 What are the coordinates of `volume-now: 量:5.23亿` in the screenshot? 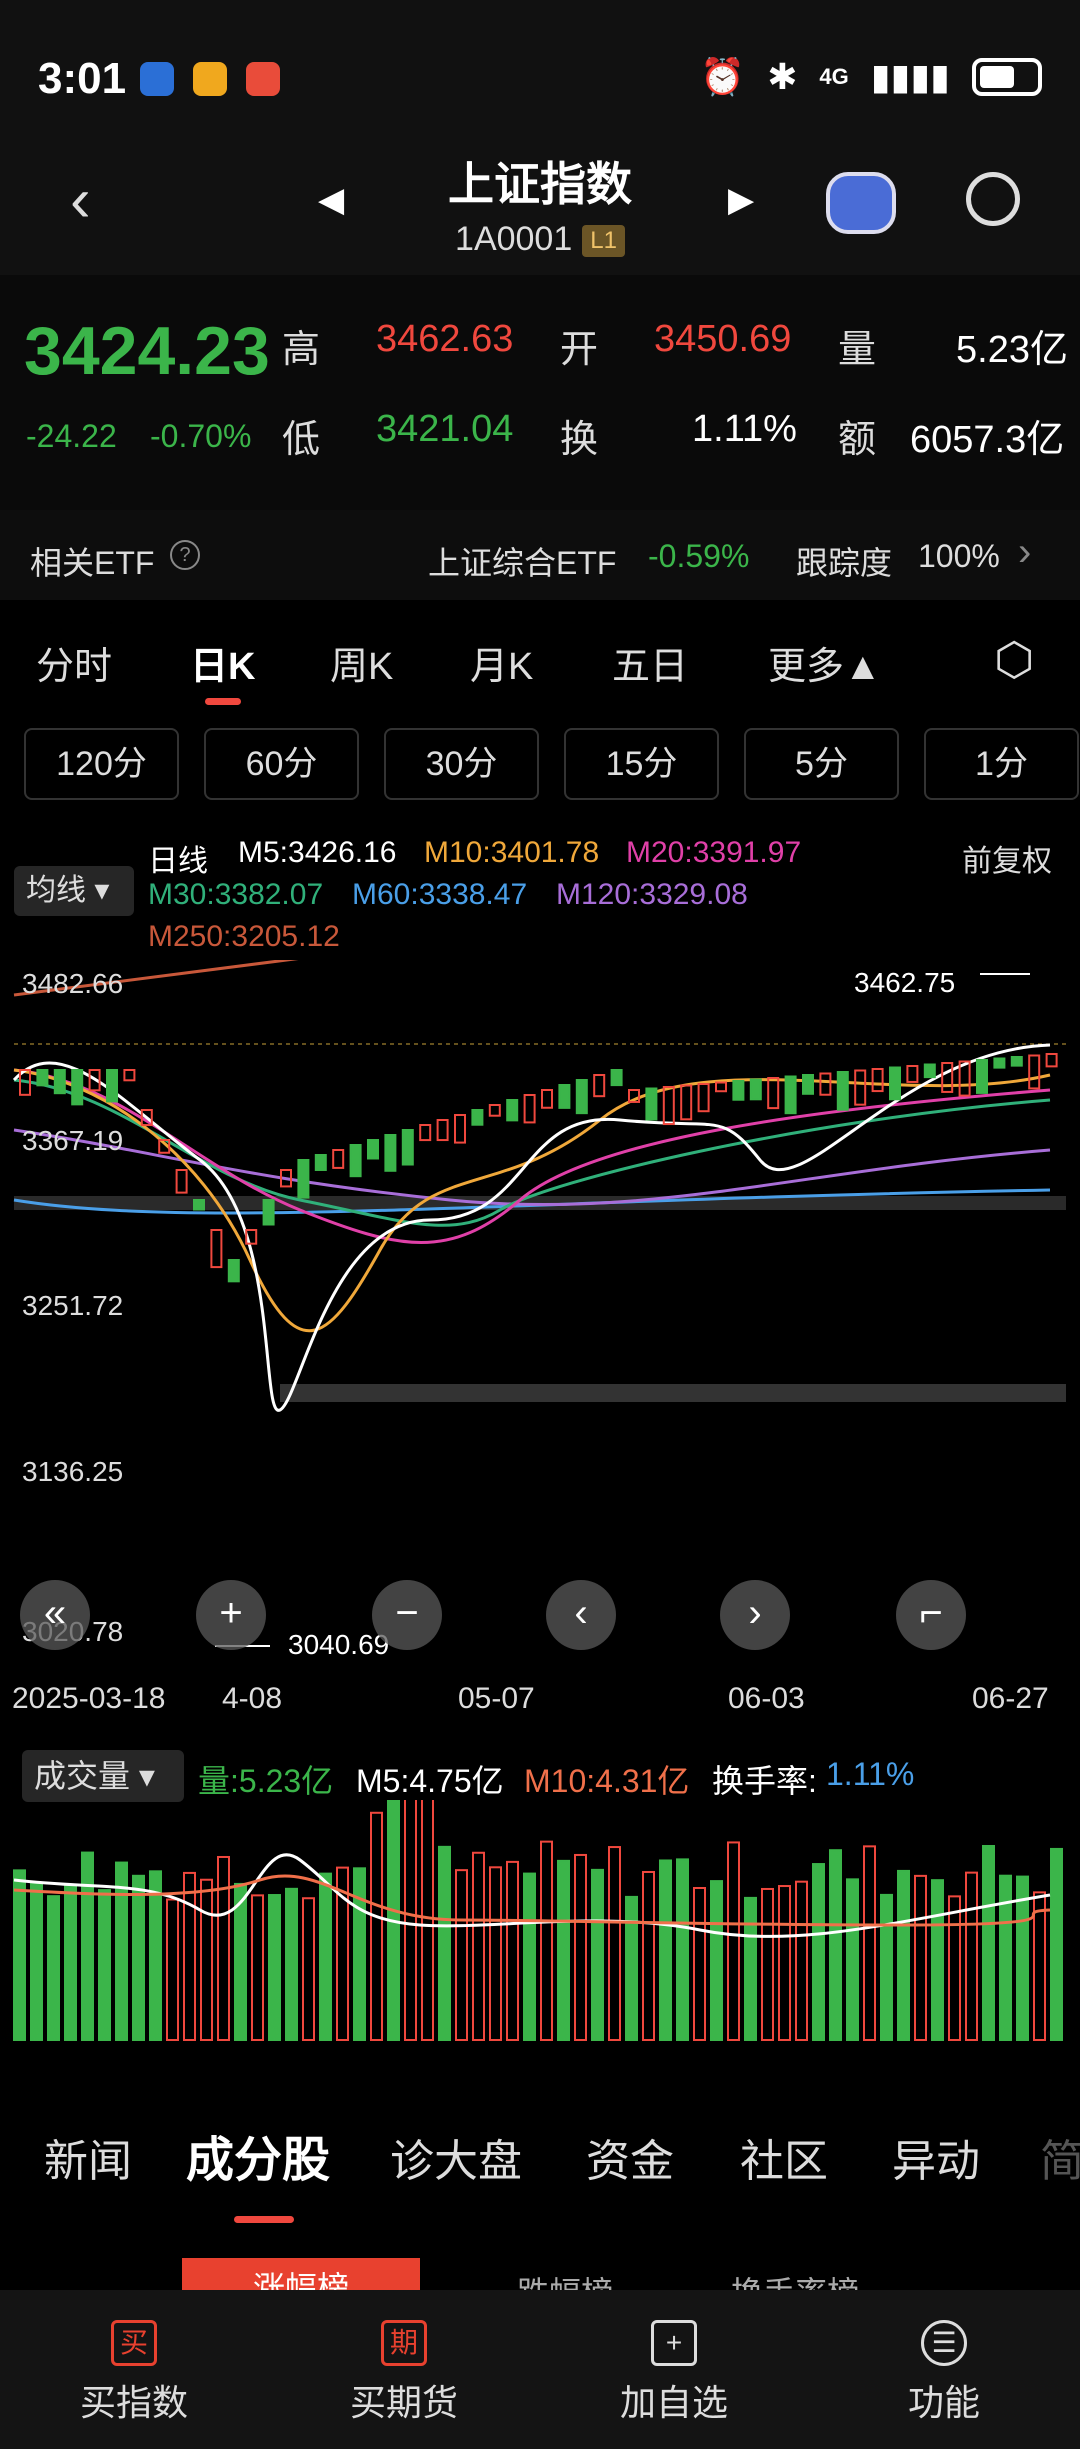 It's located at (266, 1781).